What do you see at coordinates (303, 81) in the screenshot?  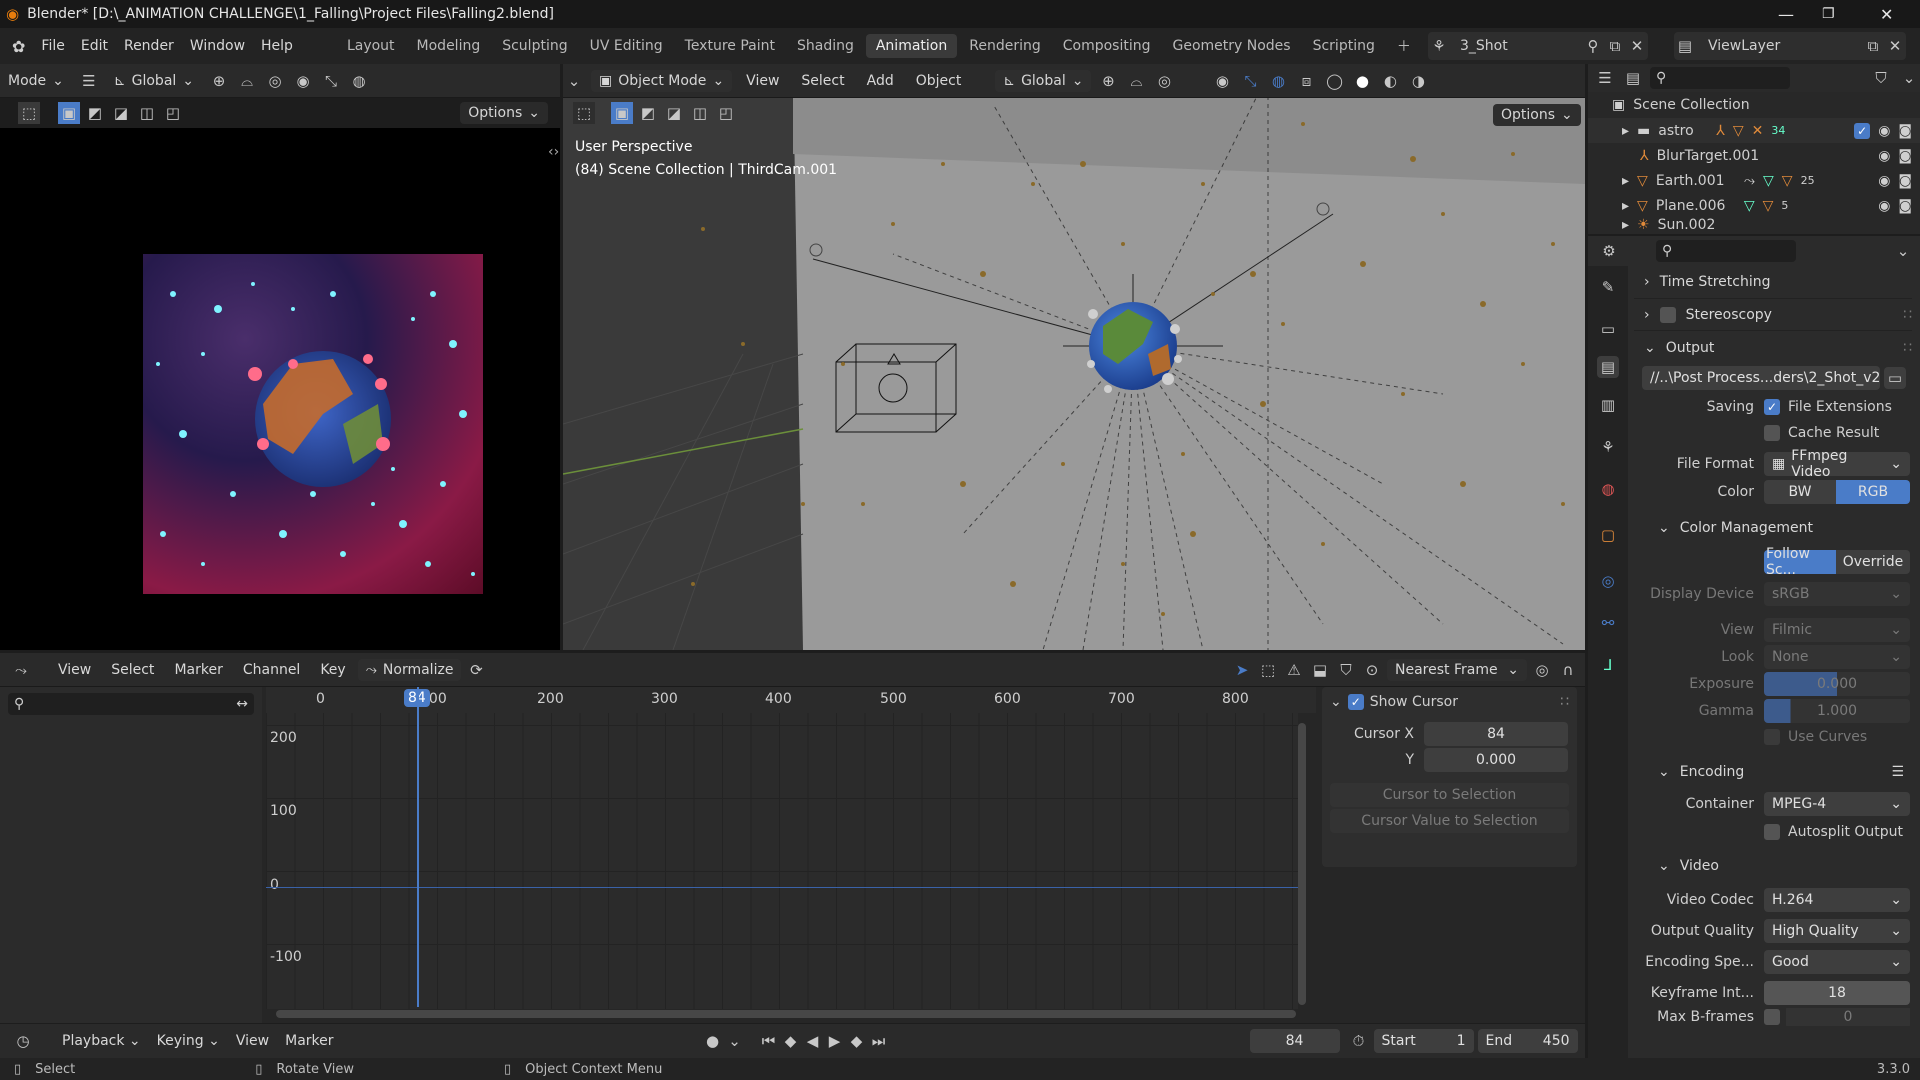 I see `visibility-icon: ◉` at bounding box center [303, 81].